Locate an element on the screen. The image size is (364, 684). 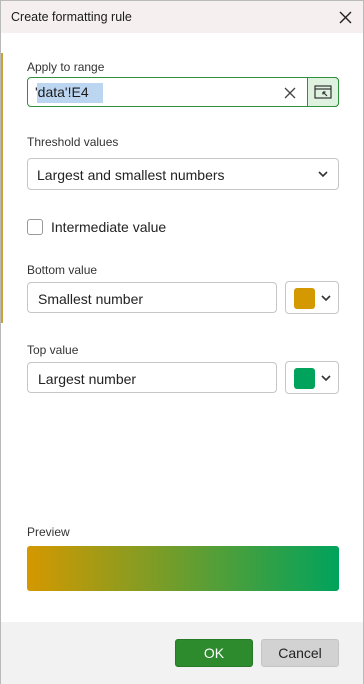
background-sheet-edge is located at coordinates (2, 188).